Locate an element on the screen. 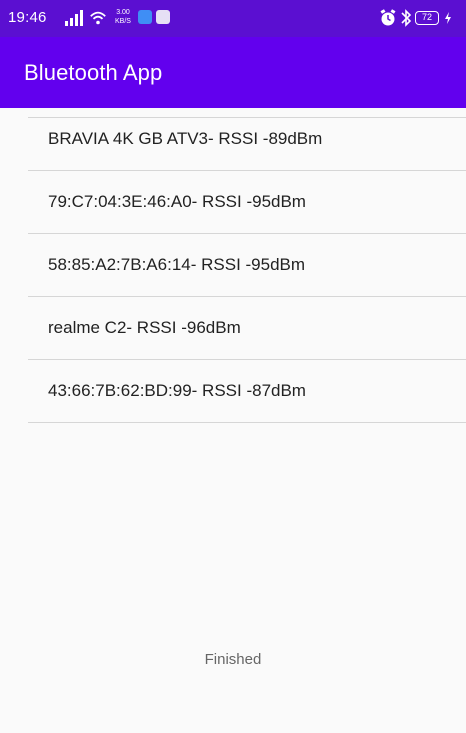  device-list-item: 43:66:7B:62:BD:99- RSSI -87dBm is located at coordinates (247, 391).